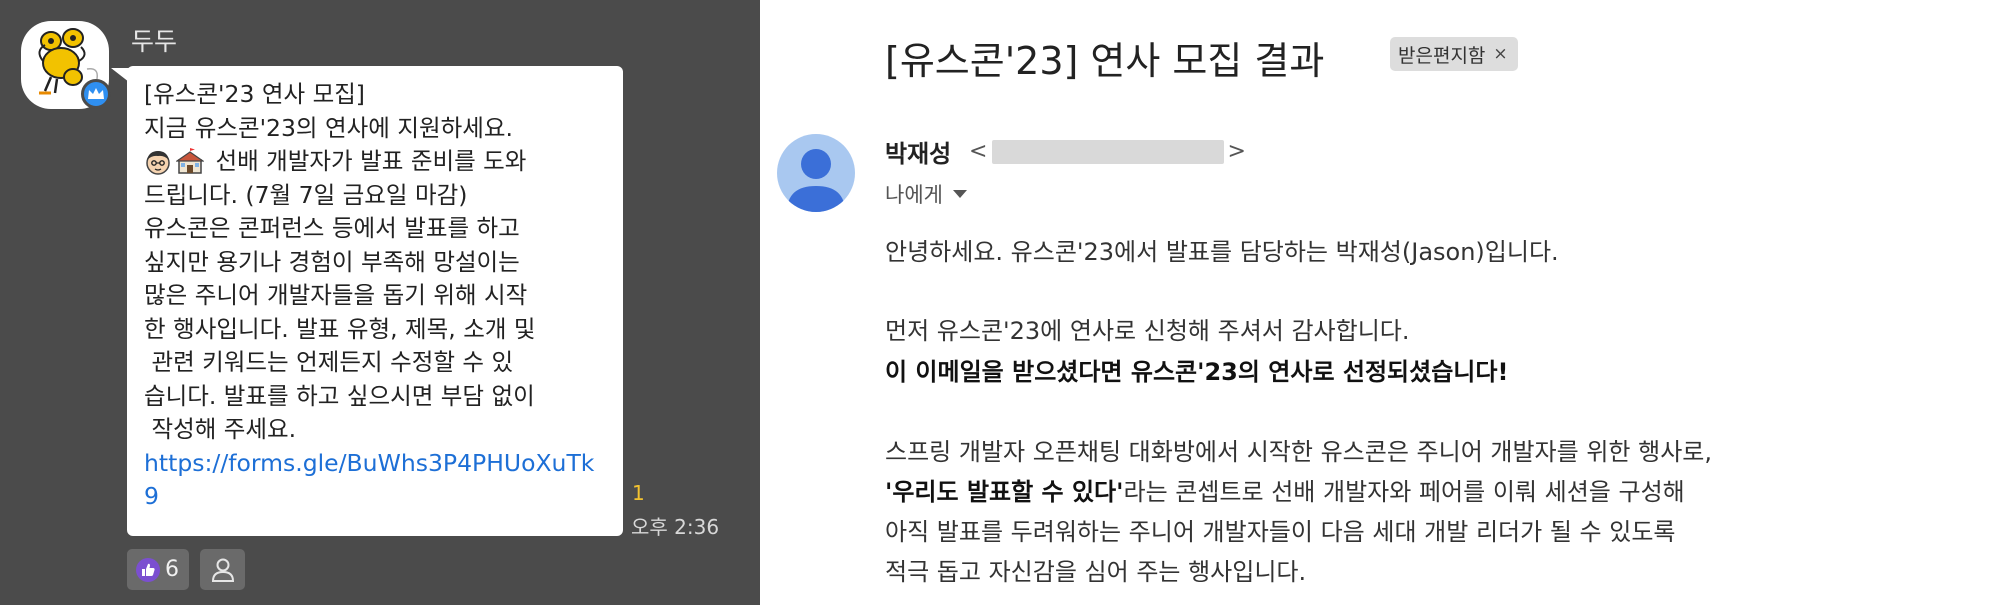 This screenshot has height=605, width=2000. I want to click on form-link: https://forms.gle/BuWhs3P4PHUoXuTk, so click(374, 464).